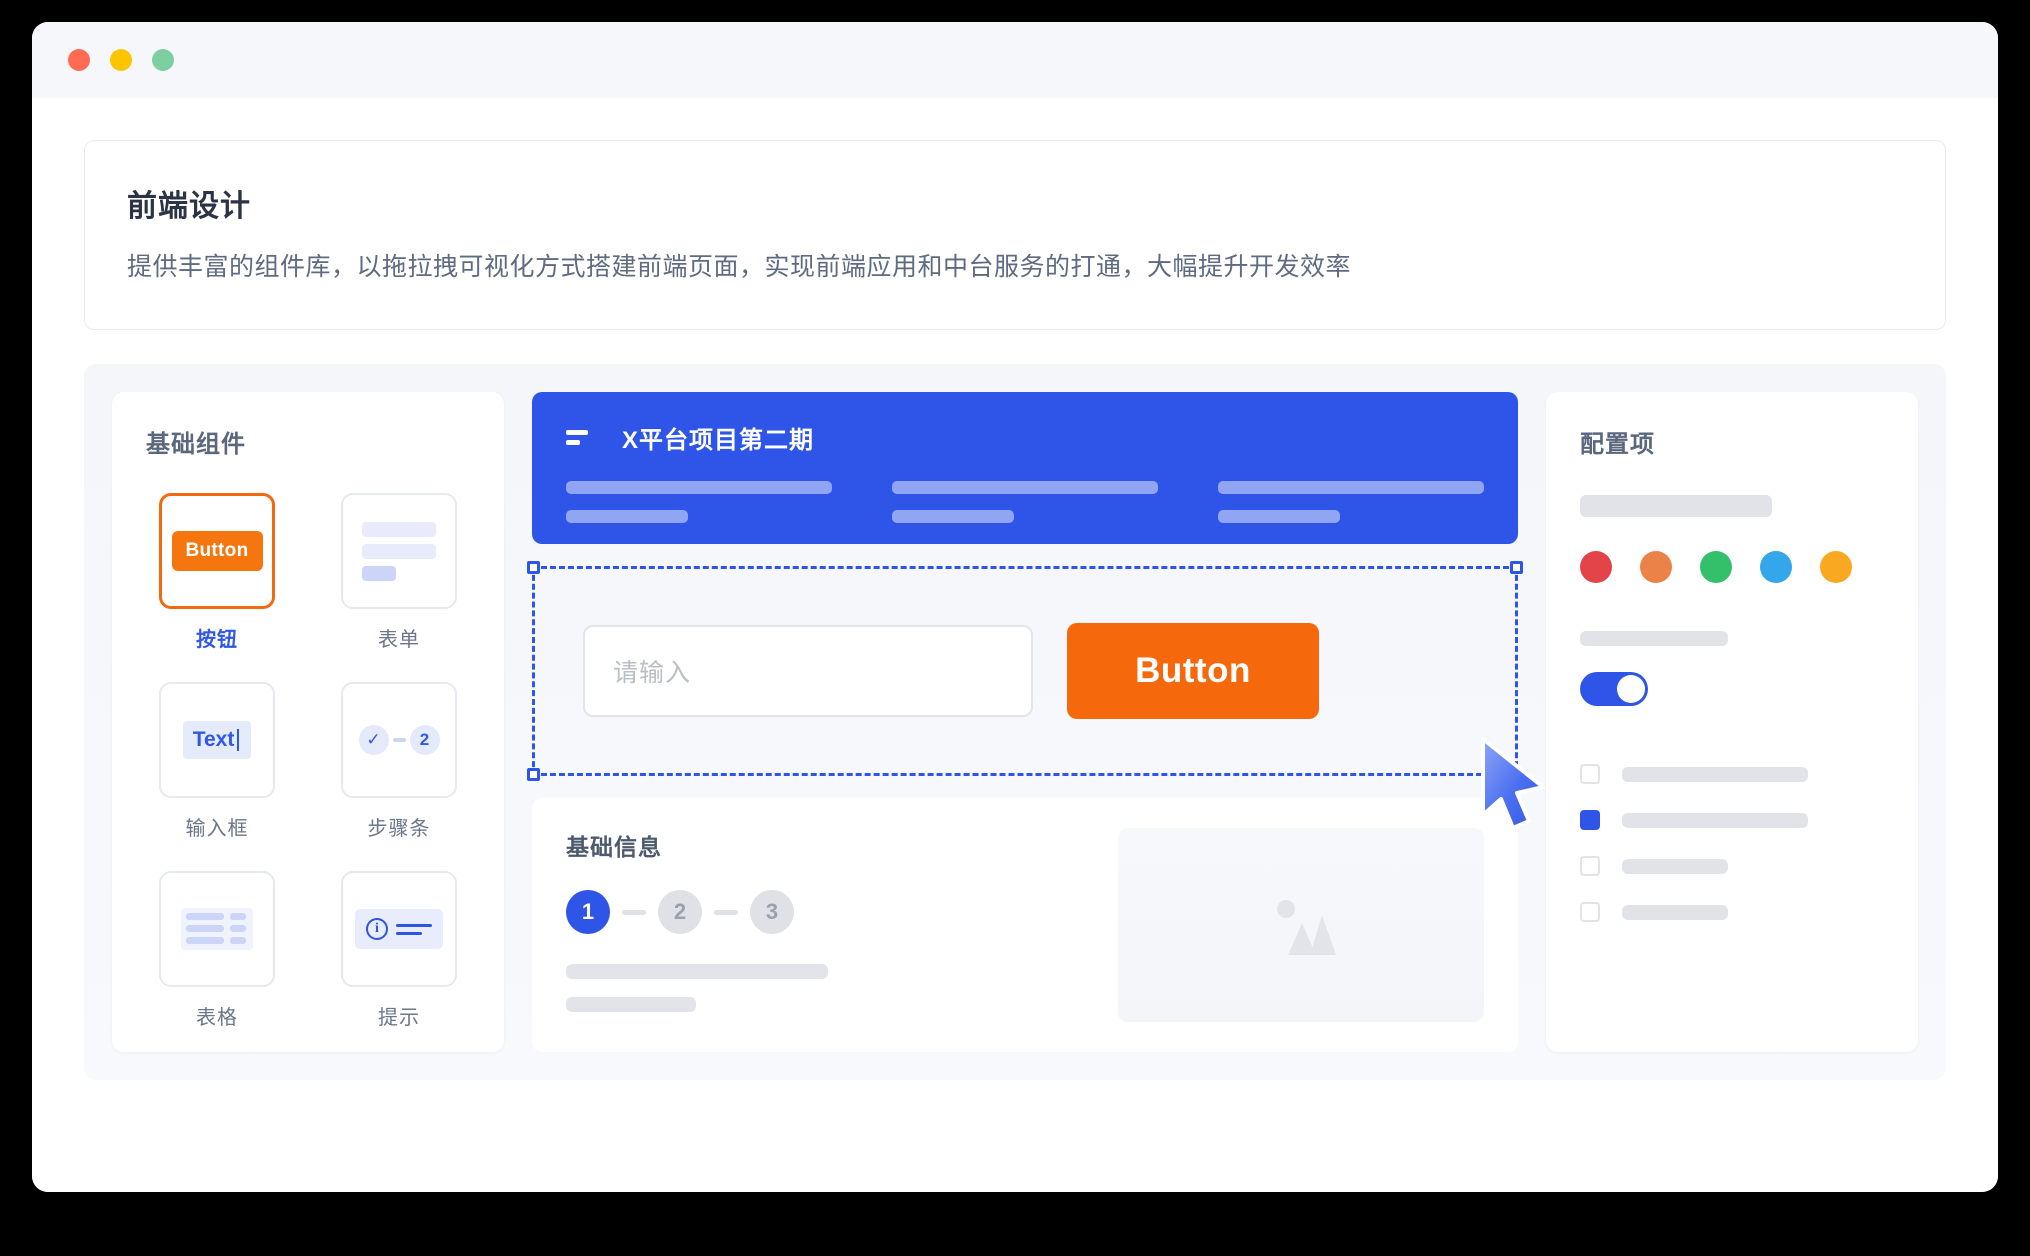 The image size is (2030, 1256). I want to click on palette-item-table: 表格, so click(217, 950).